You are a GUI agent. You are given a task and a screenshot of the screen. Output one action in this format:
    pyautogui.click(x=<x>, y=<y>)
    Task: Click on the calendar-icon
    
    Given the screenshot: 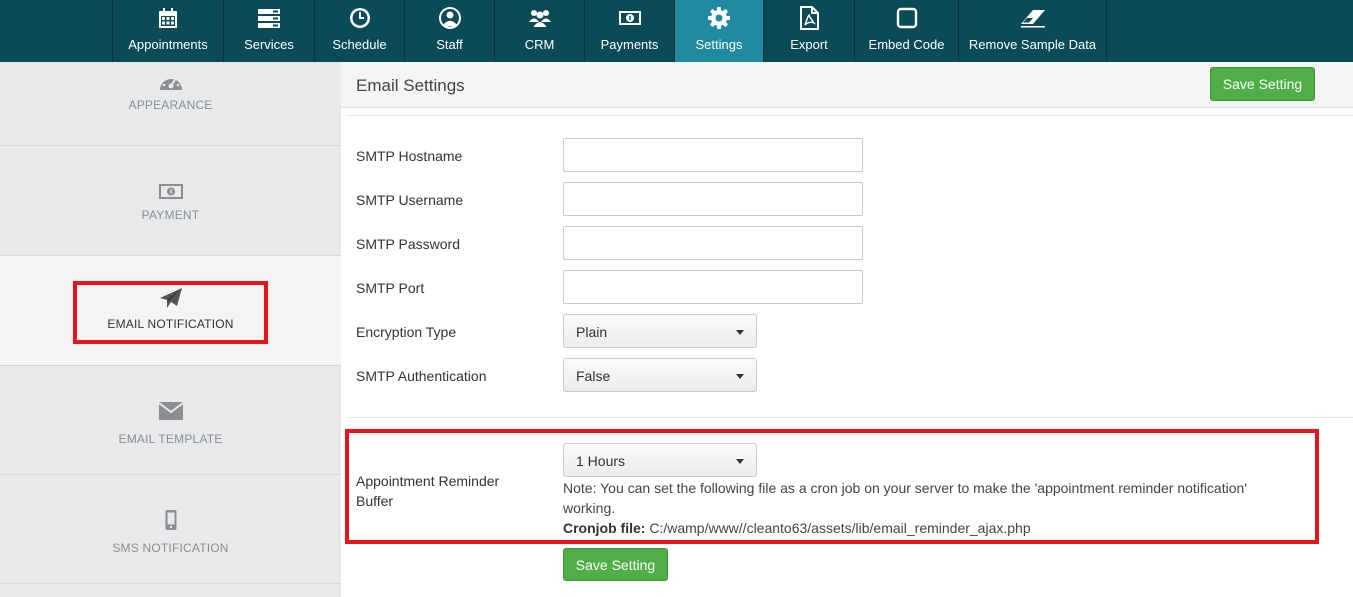 What is the action you would take?
    pyautogui.click(x=168, y=18)
    